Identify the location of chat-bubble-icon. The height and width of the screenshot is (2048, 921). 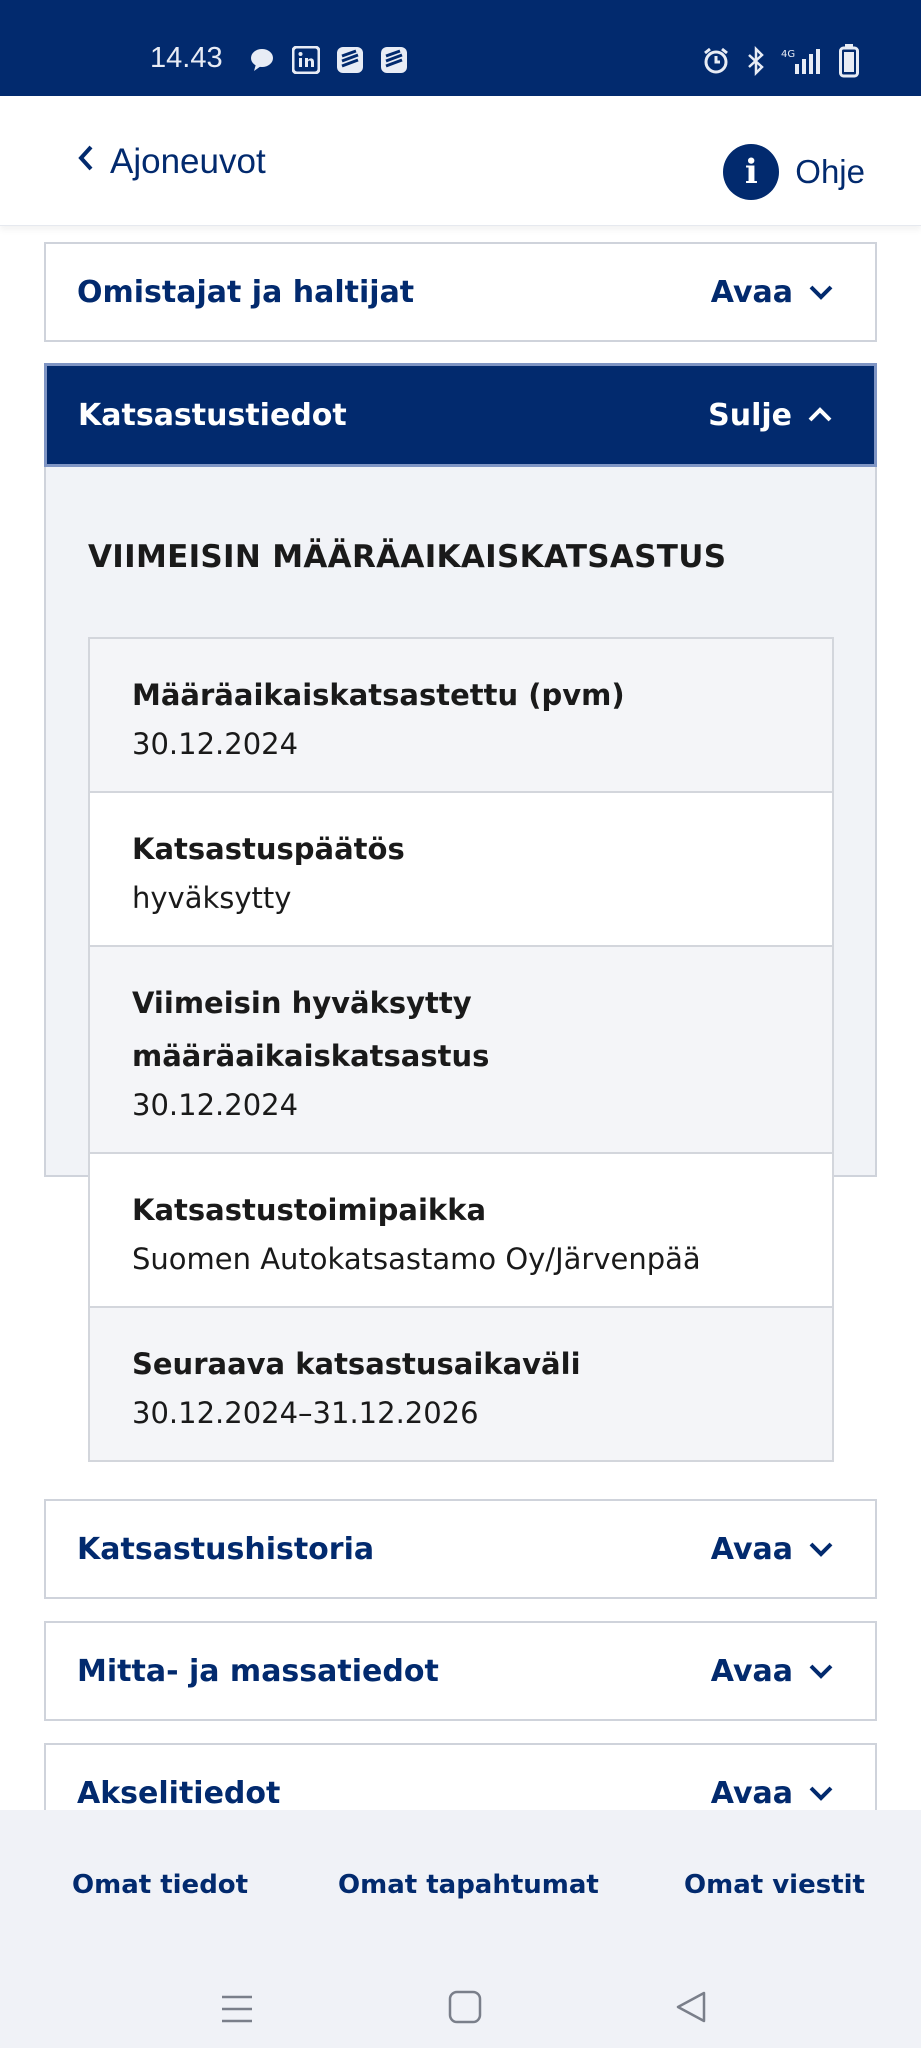
(262, 60).